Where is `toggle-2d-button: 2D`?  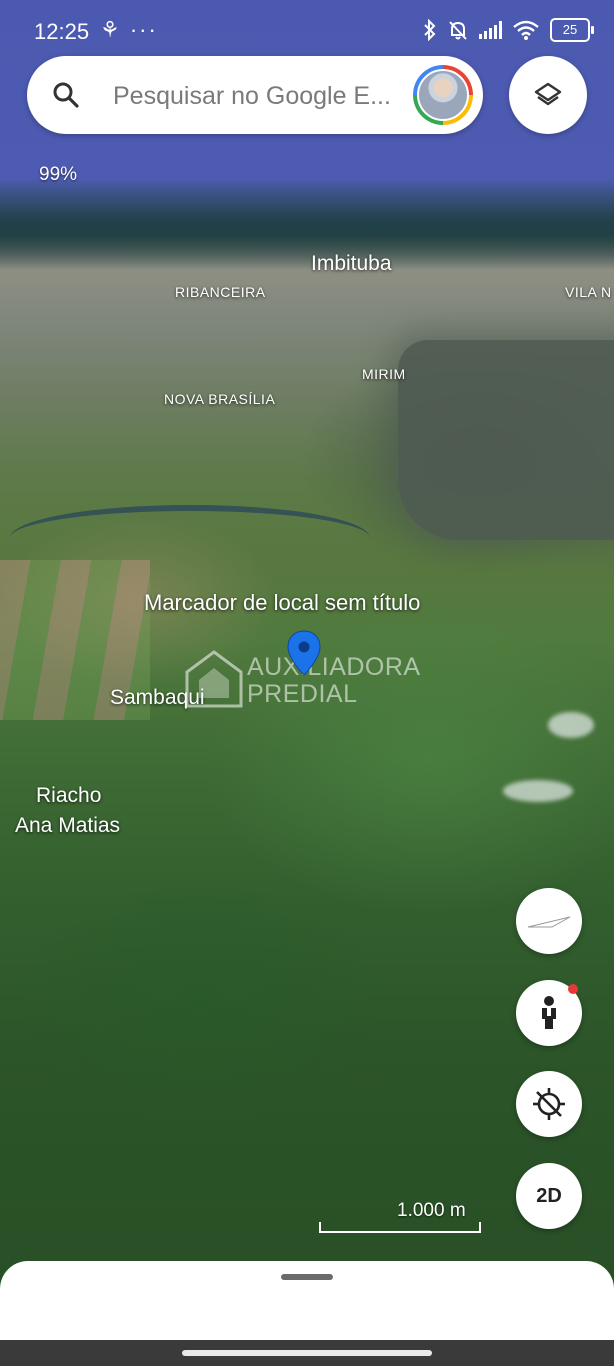 toggle-2d-button: 2D is located at coordinates (549, 1196).